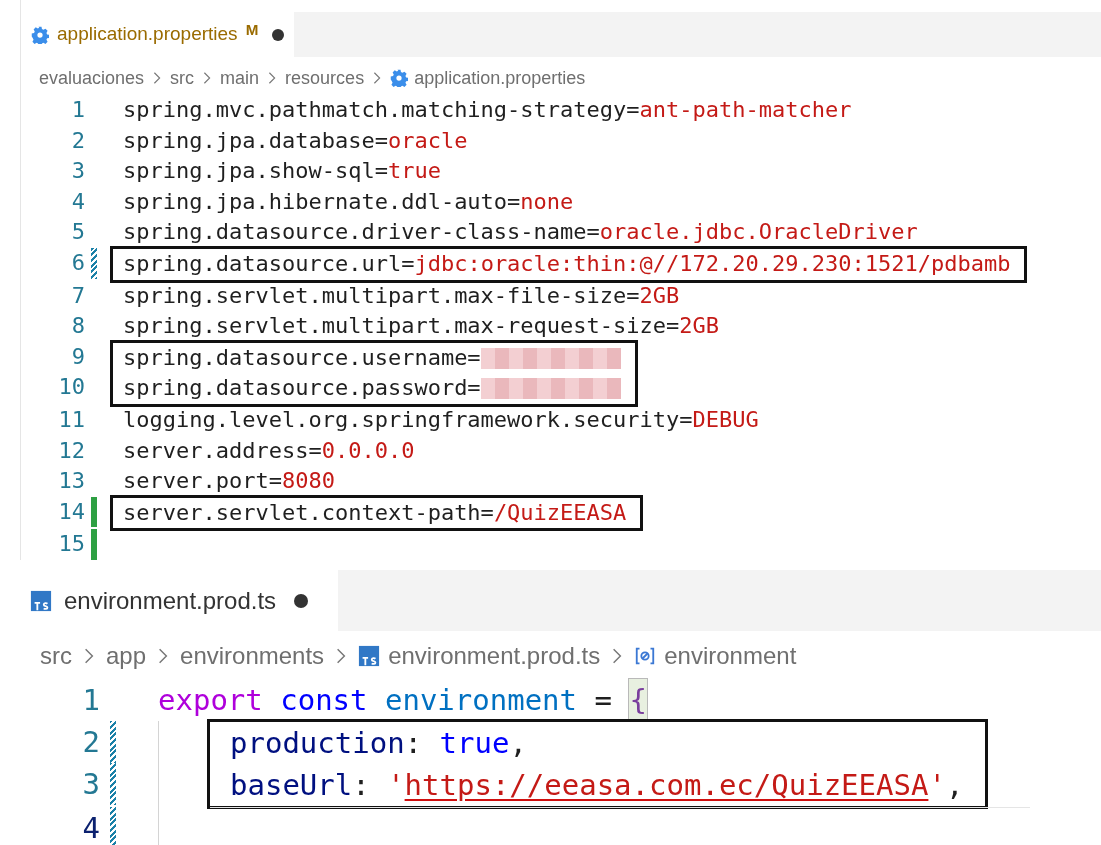 The width and height of the screenshot is (1101, 845). I want to click on code-line: spring.jpa.database=oracle, so click(296, 140).